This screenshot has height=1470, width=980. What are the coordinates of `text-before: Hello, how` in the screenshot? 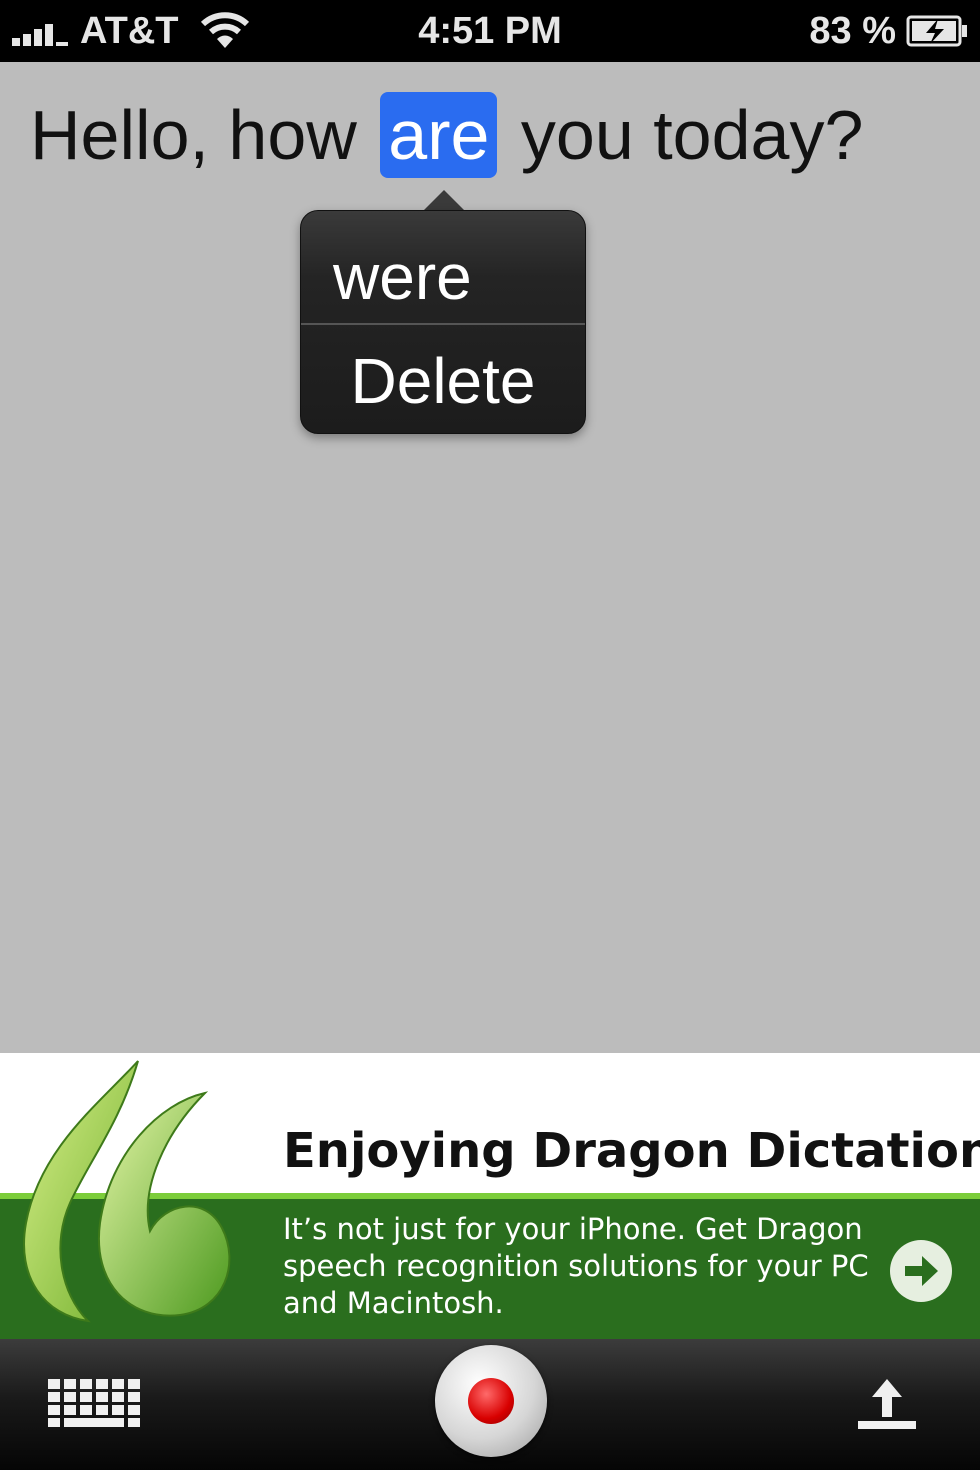 It's located at (193, 135).